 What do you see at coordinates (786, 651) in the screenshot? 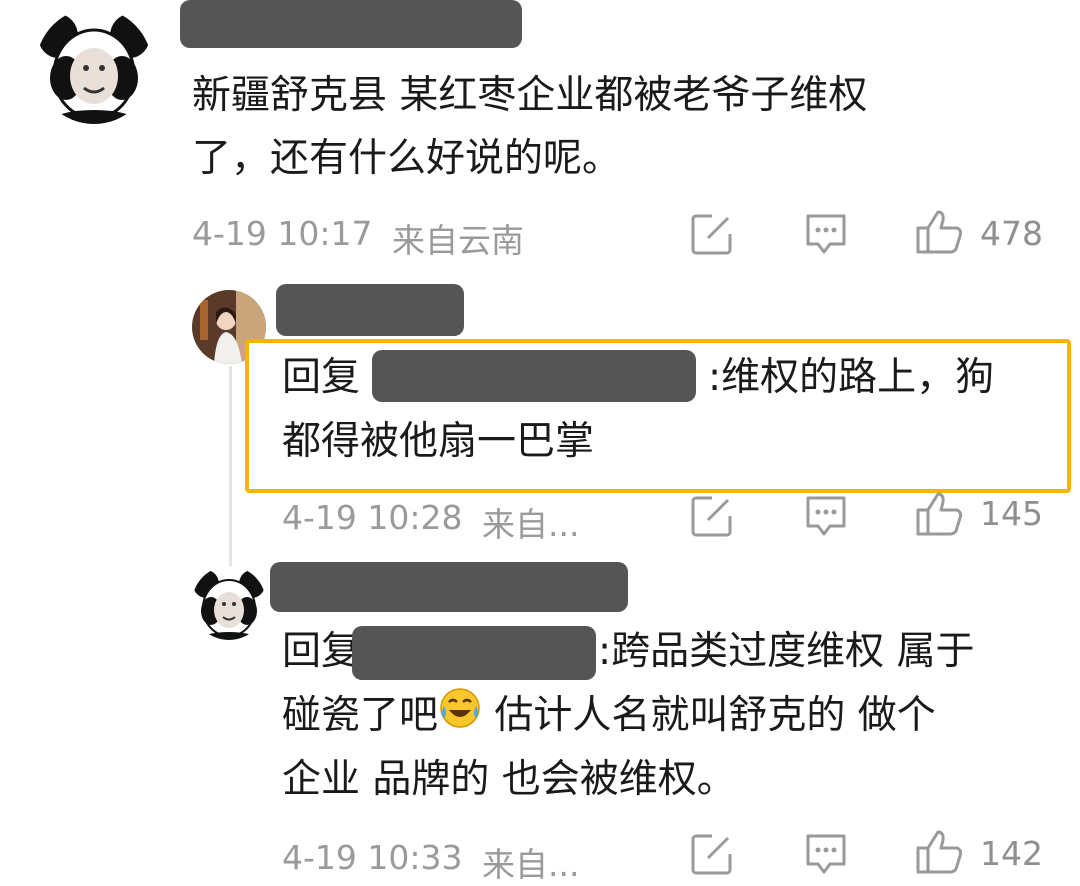
I see `reply-text-line-1: :跨品类过度维权 属于` at bounding box center [786, 651].